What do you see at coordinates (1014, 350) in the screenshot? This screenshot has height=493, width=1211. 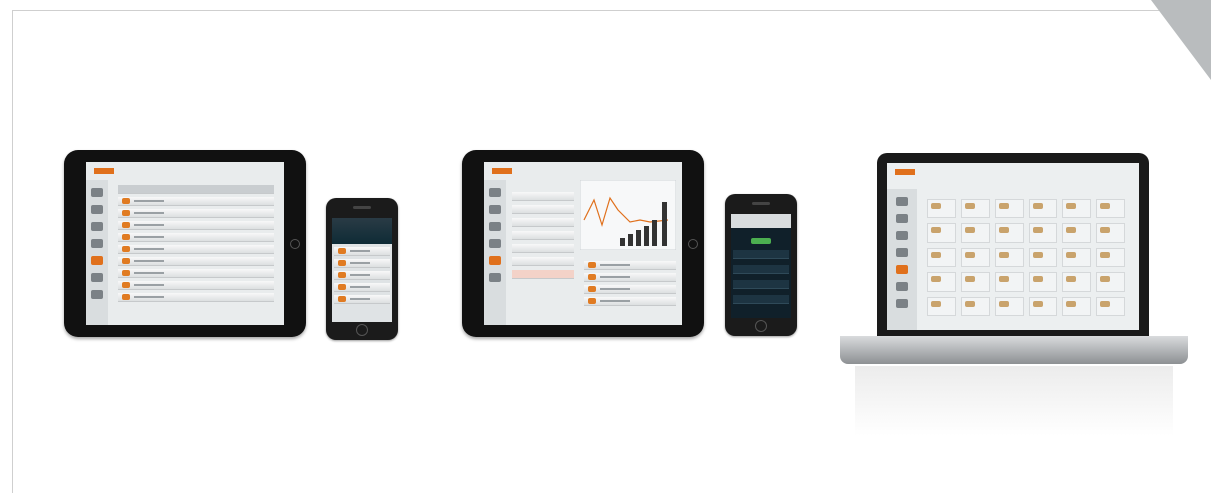 I see `laptop-base` at bounding box center [1014, 350].